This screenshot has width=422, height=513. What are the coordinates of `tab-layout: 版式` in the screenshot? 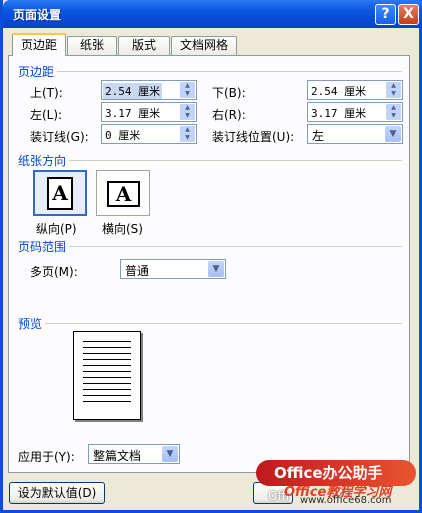 It's located at (144, 45).